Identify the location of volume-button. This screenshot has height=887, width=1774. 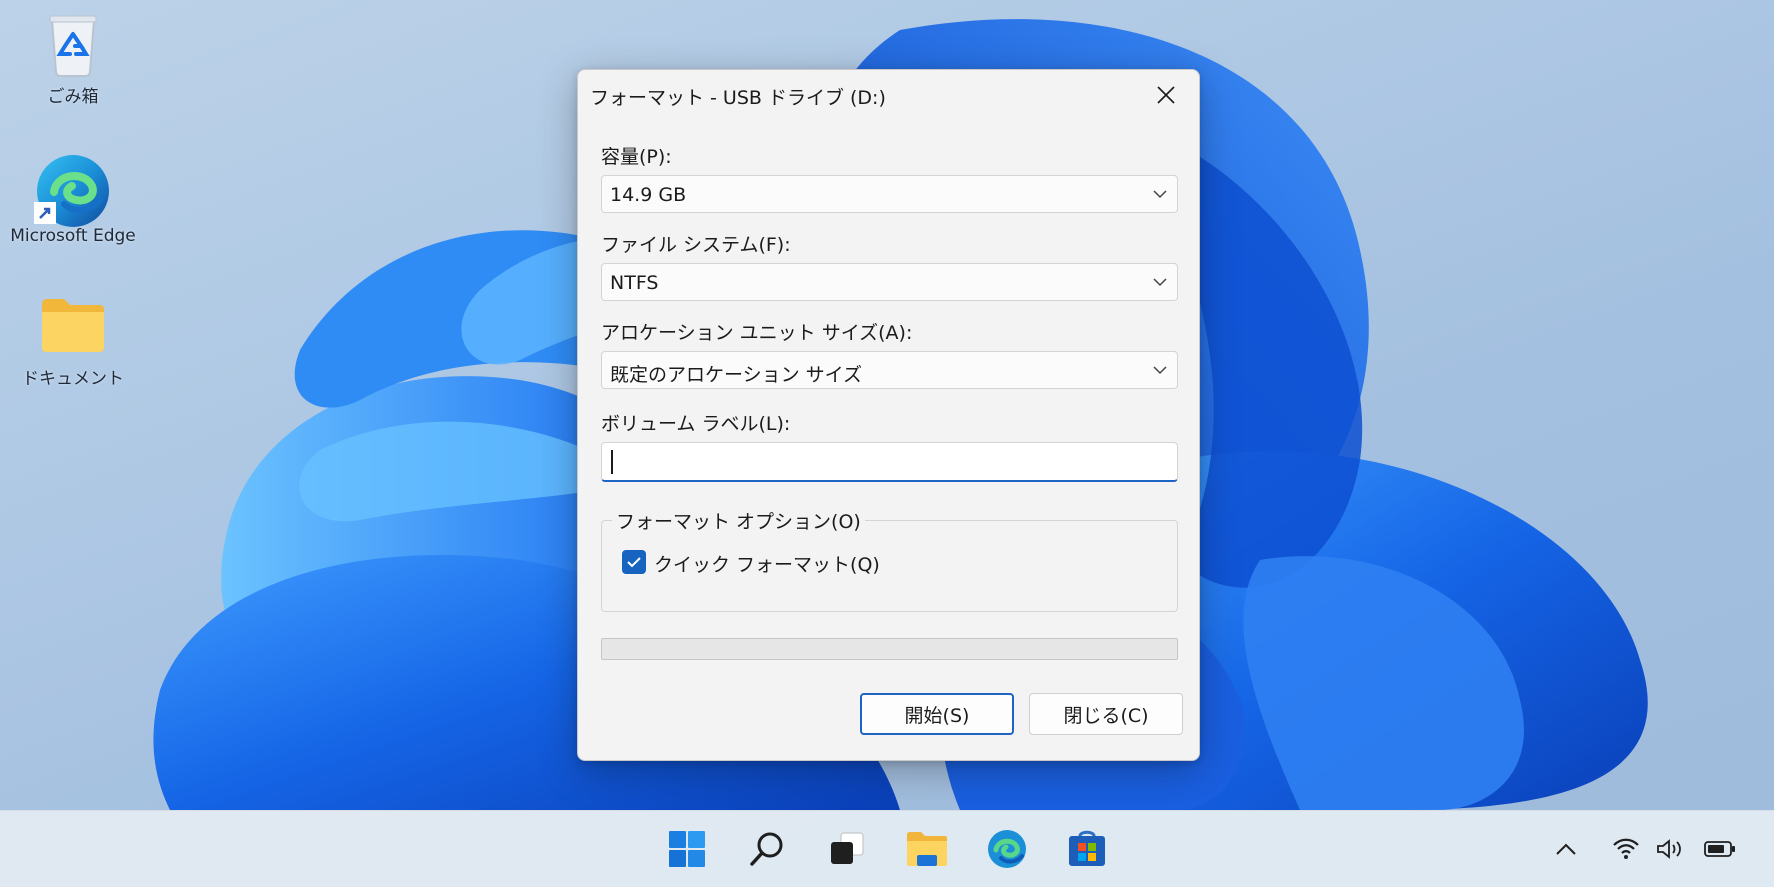
(1671, 849).